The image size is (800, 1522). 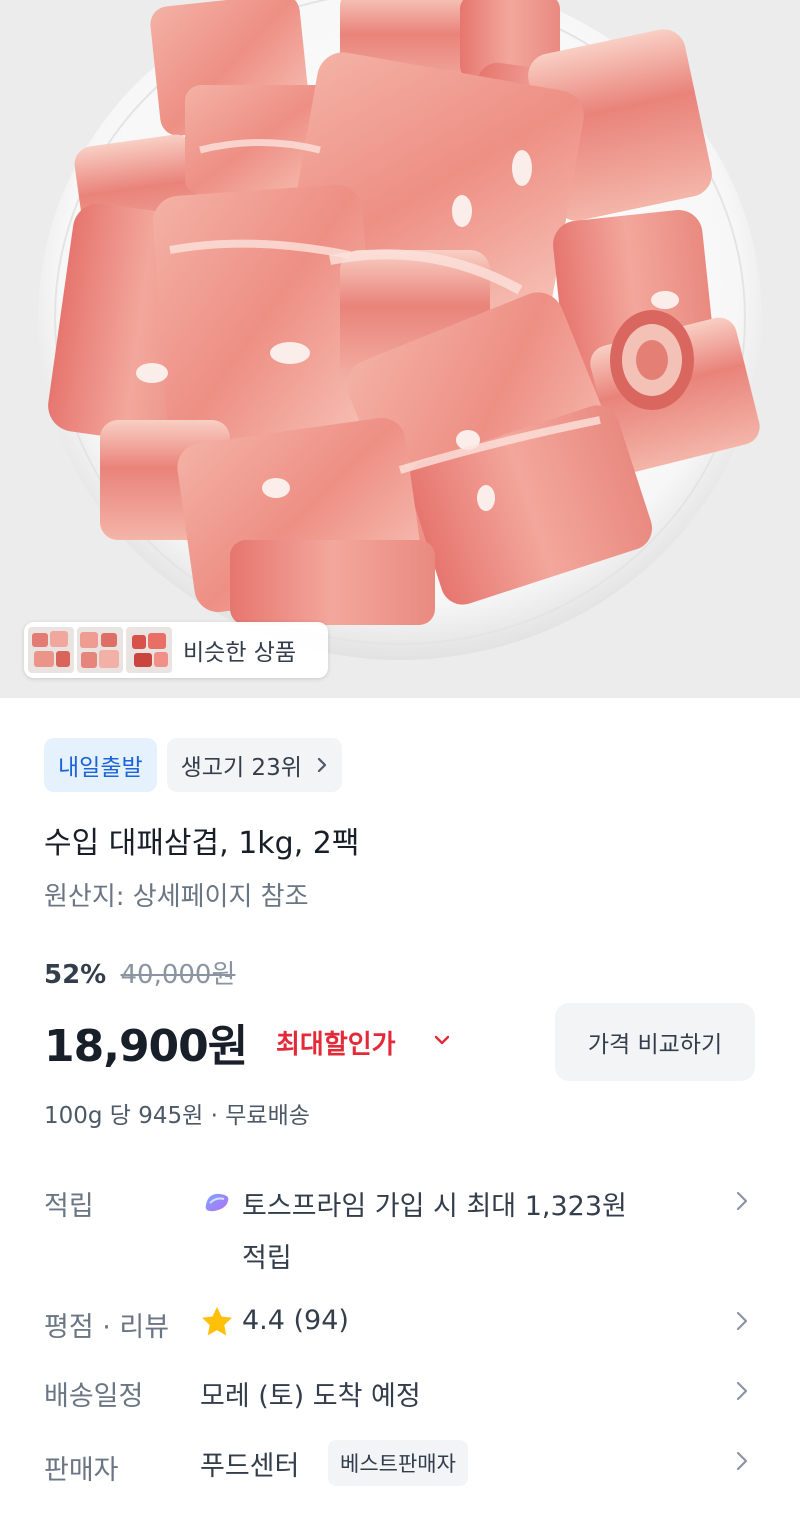 What do you see at coordinates (240, 653) in the screenshot?
I see `similar-products-label: 비슷한 상품` at bounding box center [240, 653].